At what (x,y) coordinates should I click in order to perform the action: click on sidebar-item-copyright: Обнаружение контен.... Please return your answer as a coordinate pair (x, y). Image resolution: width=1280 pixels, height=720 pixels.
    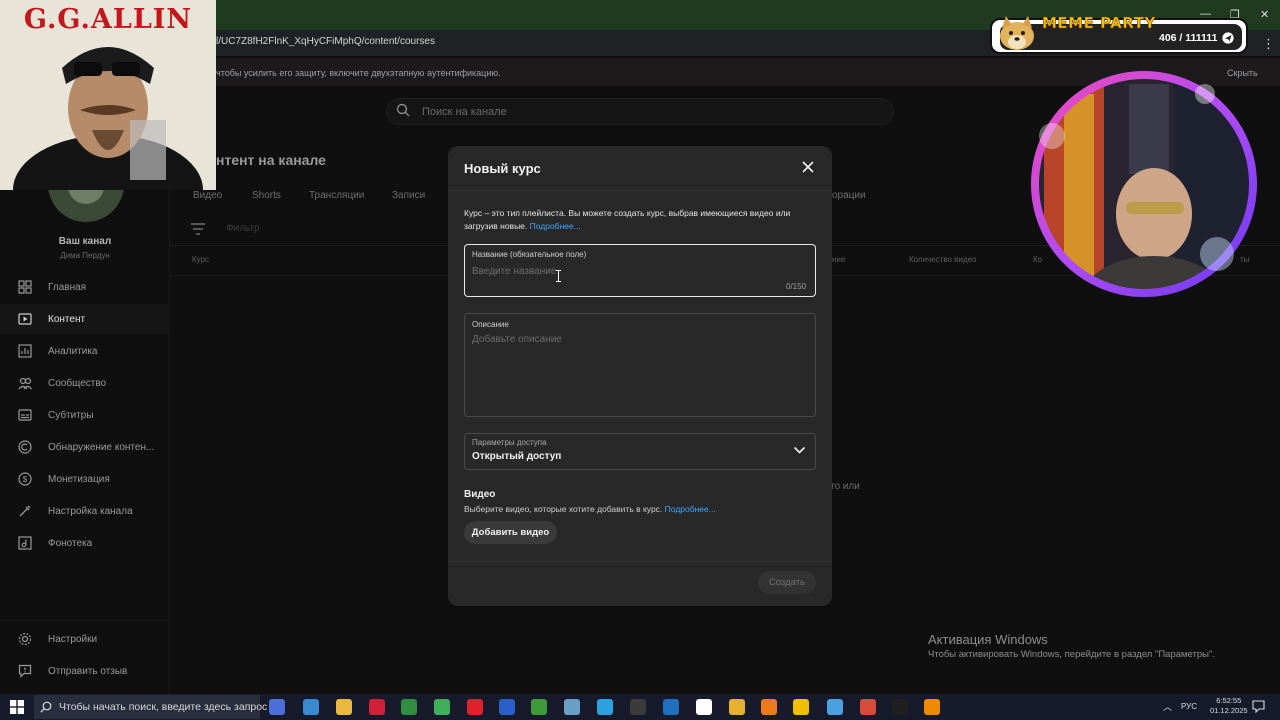
    Looking at the image, I should click on (85, 447).